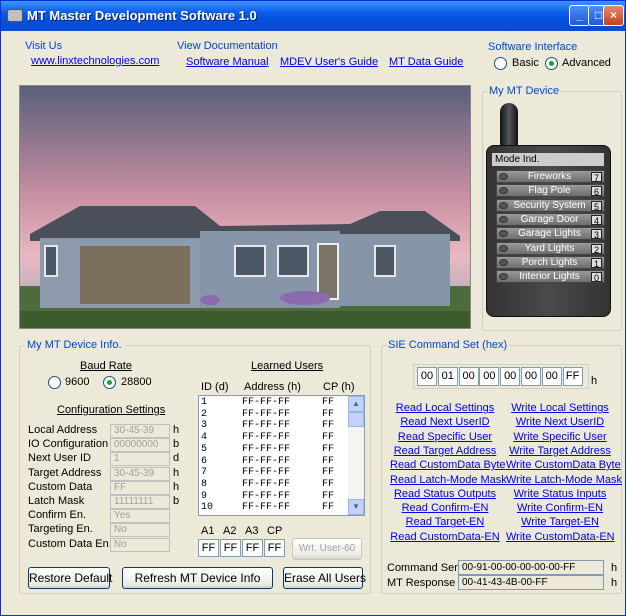 The image size is (626, 616). I want to click on config-label-2: Next User ID, so click(59, 458).